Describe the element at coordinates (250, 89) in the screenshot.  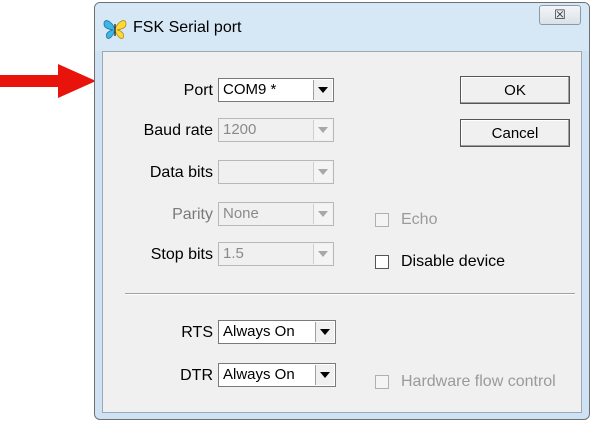
I see `port-value: COM9 *` at that location.